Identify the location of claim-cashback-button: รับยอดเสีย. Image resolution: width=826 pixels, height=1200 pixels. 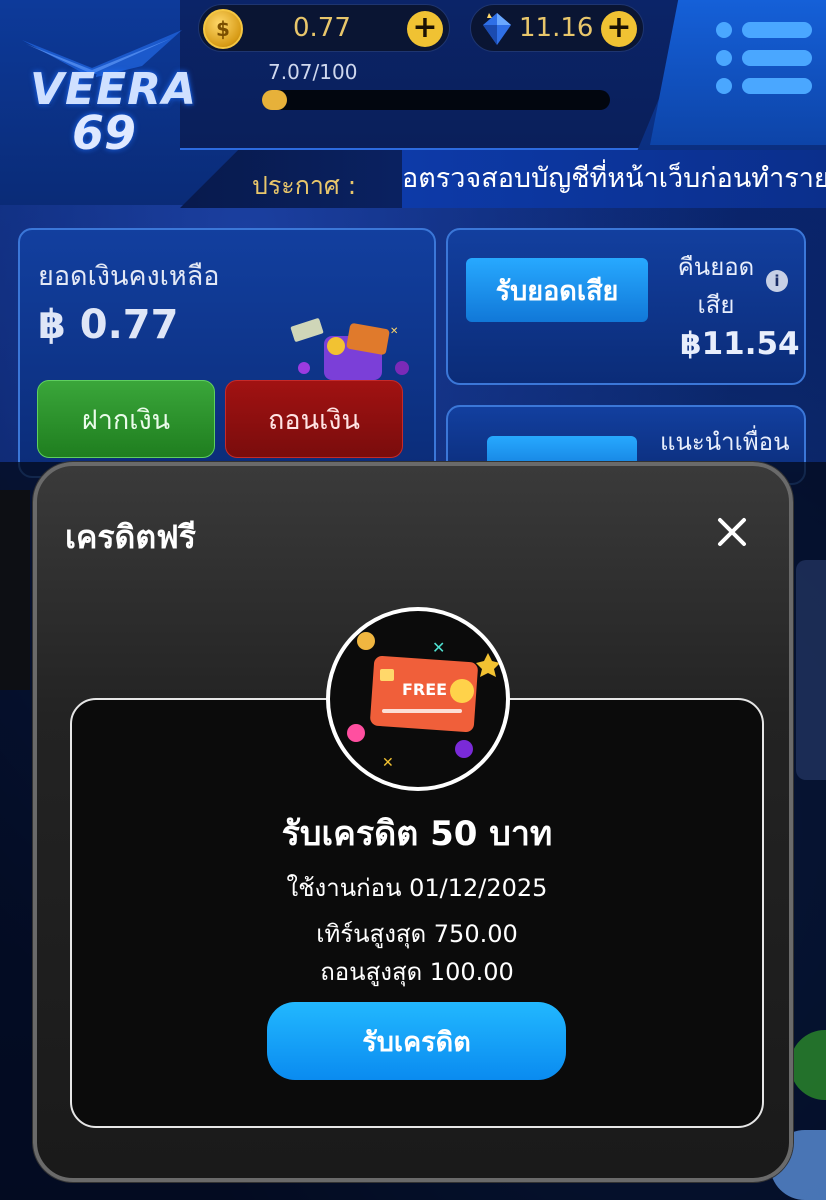
(557, 290).